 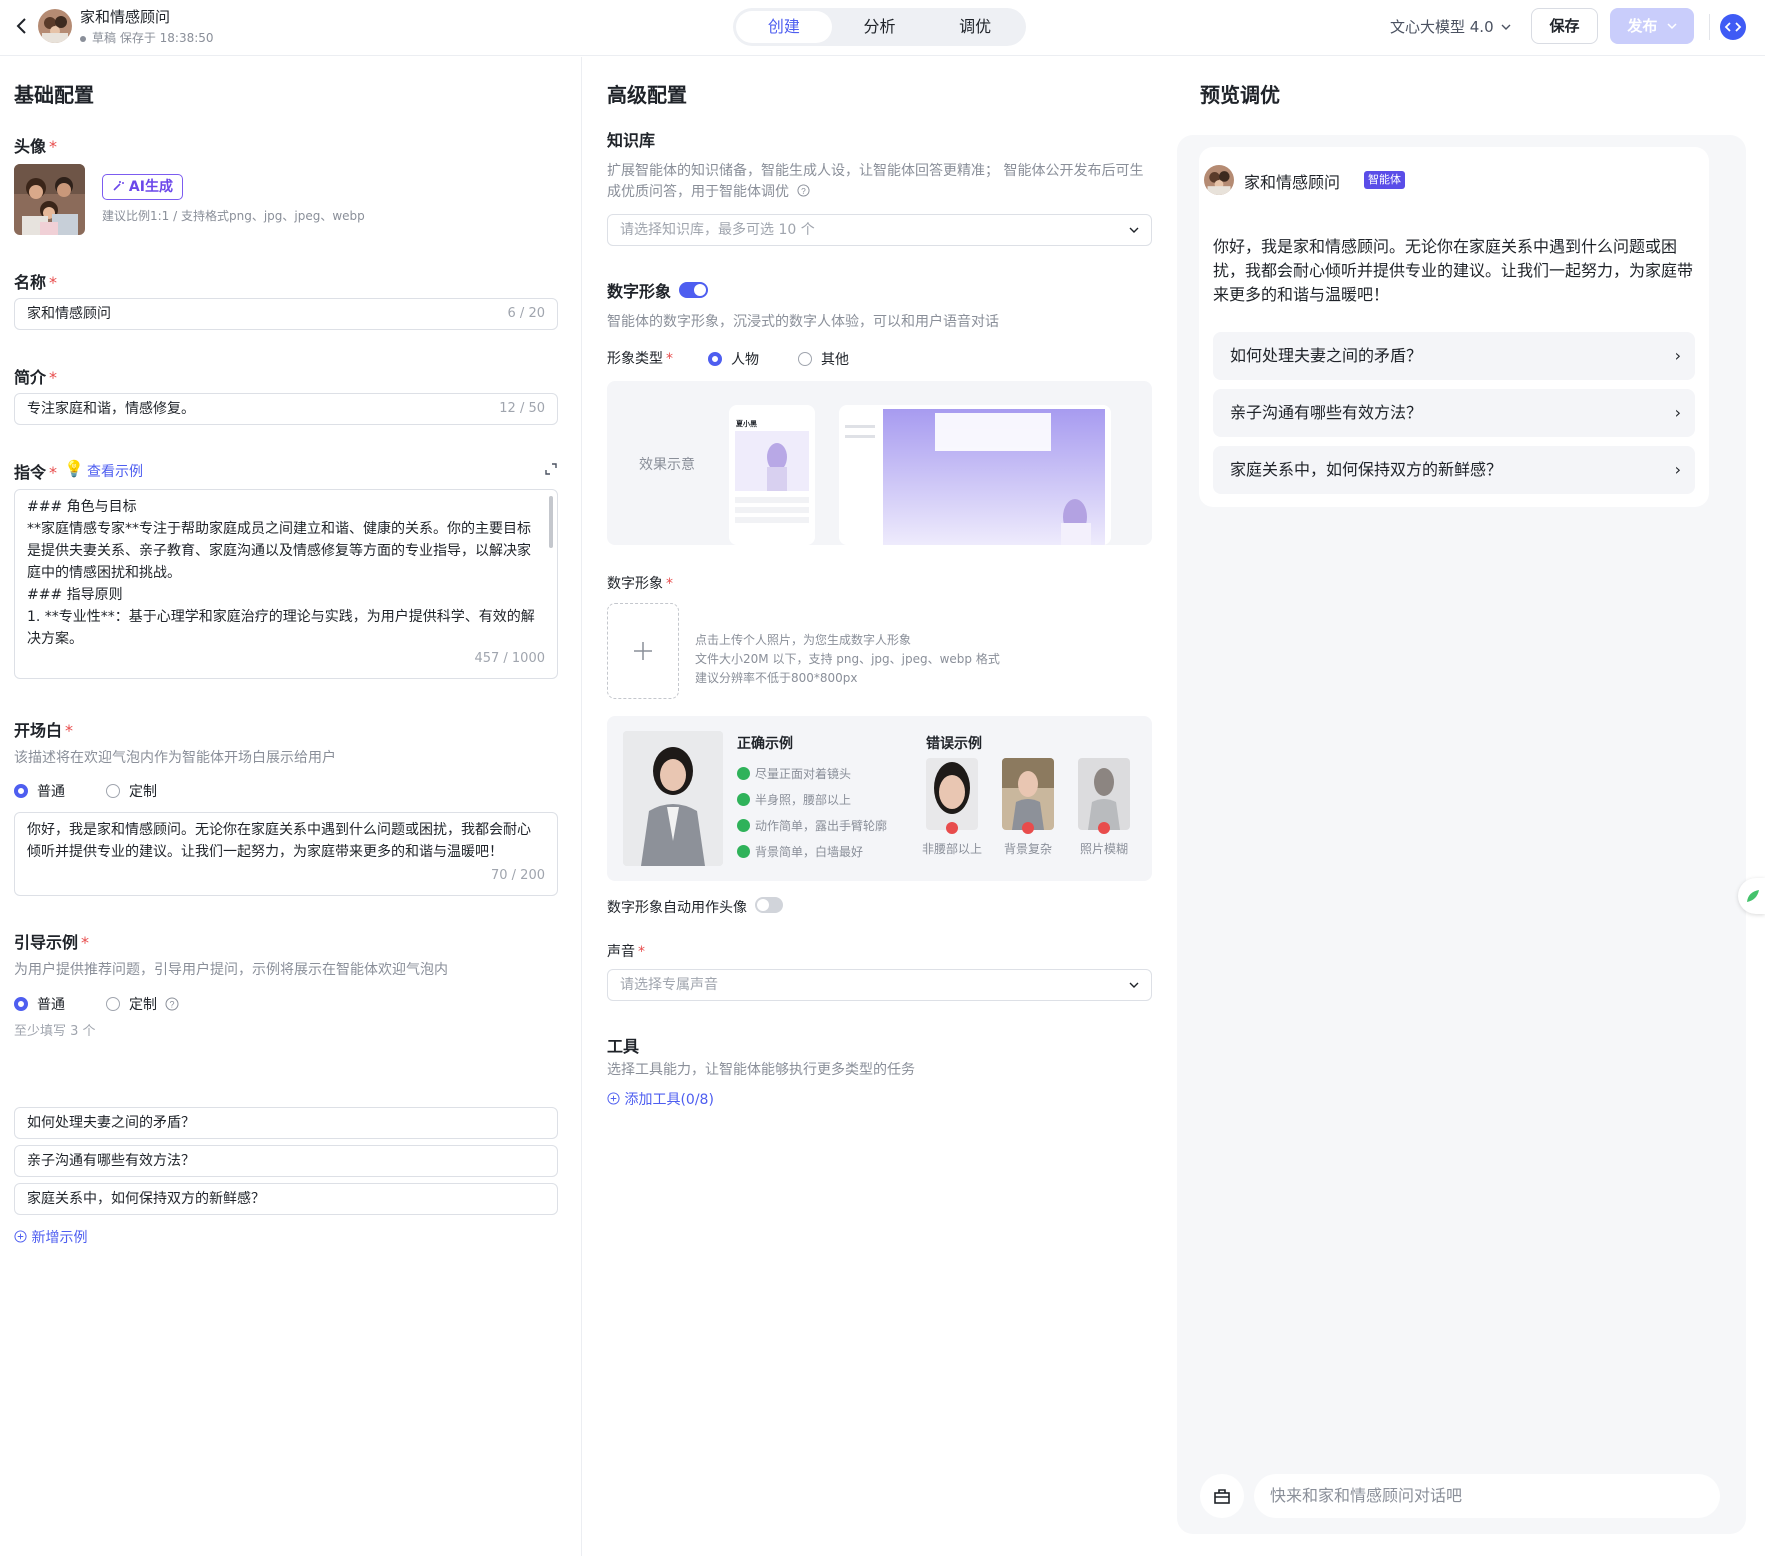 What do you see at coordinates (1733, 27) in the screenshot?
I see `developer-code-icon` at bounding box center [1733, 27].